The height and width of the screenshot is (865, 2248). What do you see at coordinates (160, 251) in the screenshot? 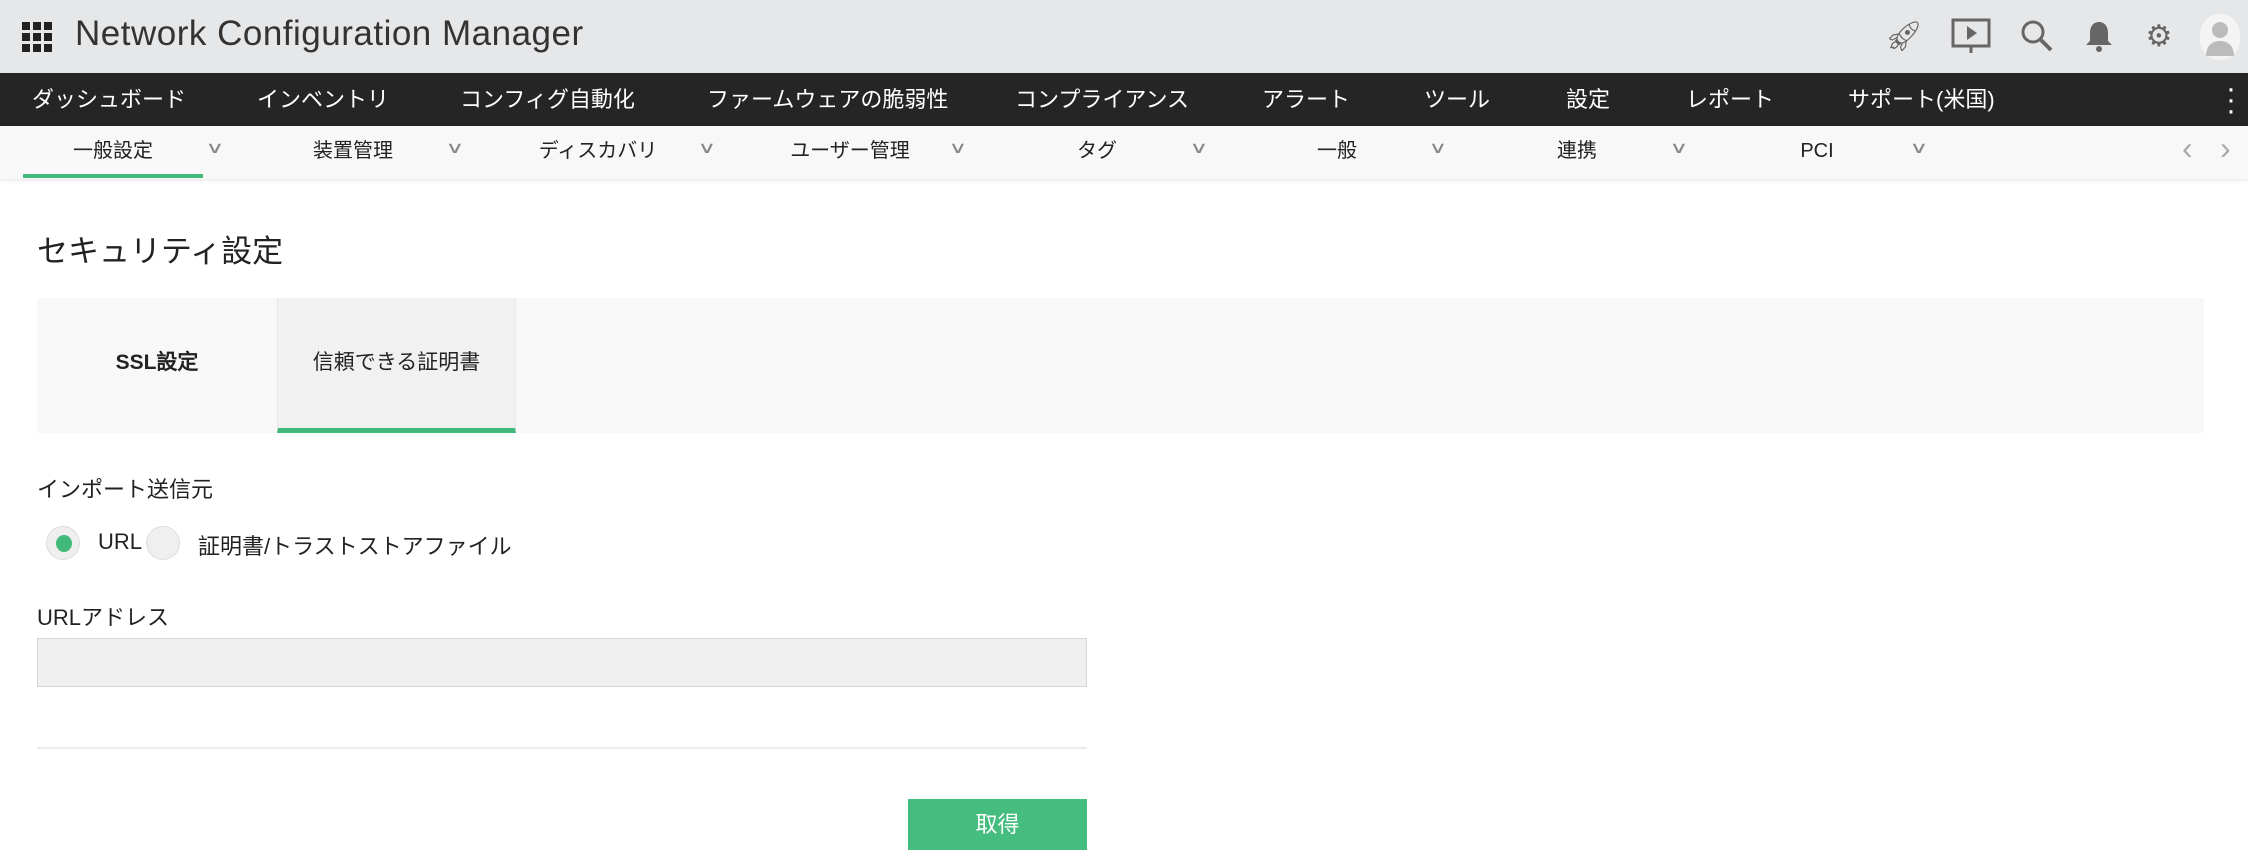
I see `page-title: セキュリティ設定` at bounding box center [160, 251].